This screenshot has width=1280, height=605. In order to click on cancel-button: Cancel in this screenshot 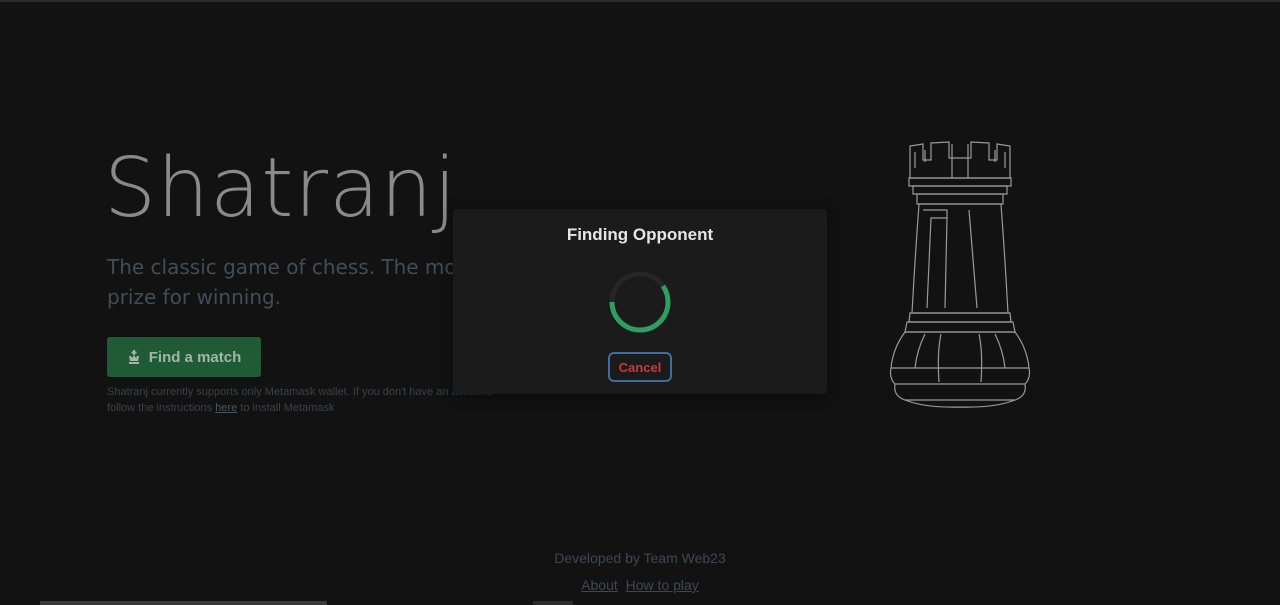, I will do `click(640, 367)`.